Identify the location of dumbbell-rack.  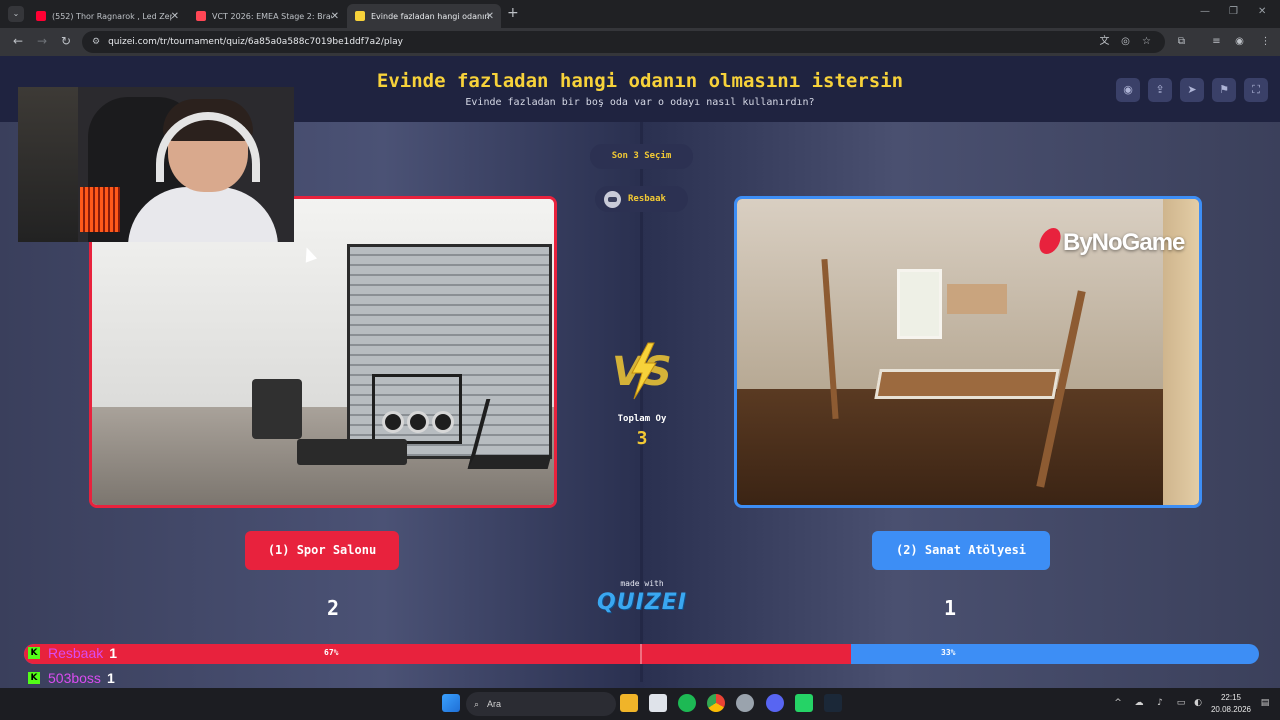
(417, 409).